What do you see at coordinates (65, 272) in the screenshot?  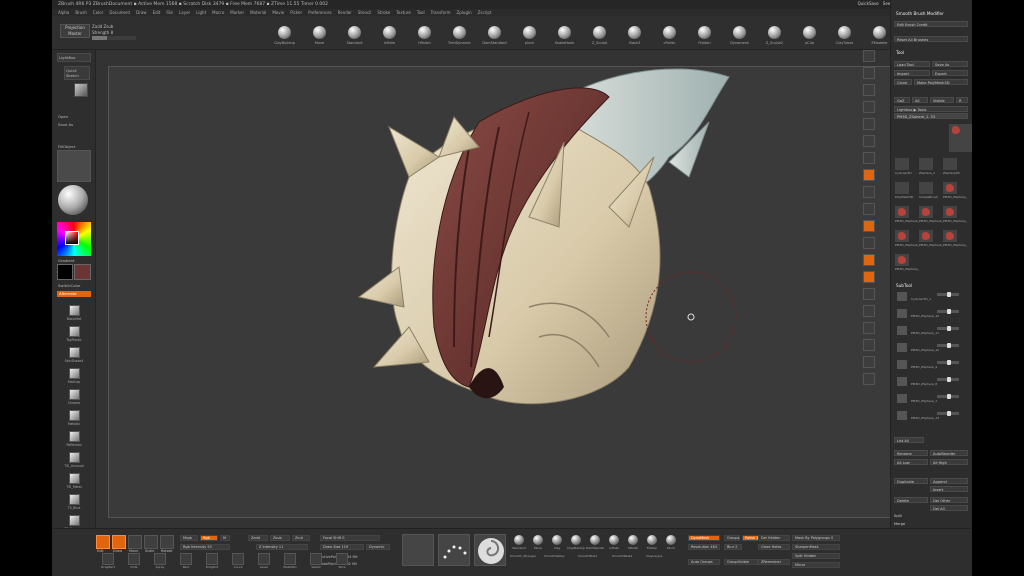 I see `secondary-color-swatch` at bounding box center [65, 272].